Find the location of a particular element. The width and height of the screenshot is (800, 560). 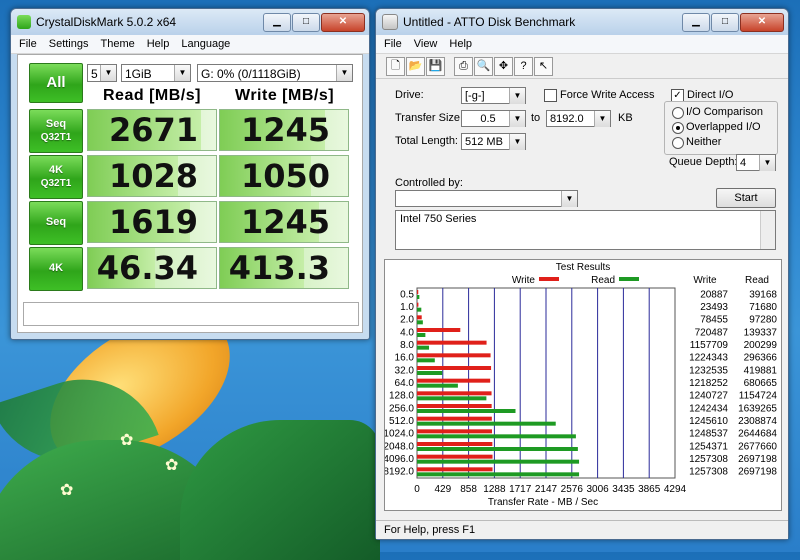

start-button: Start is located at coordinates (746, 198).